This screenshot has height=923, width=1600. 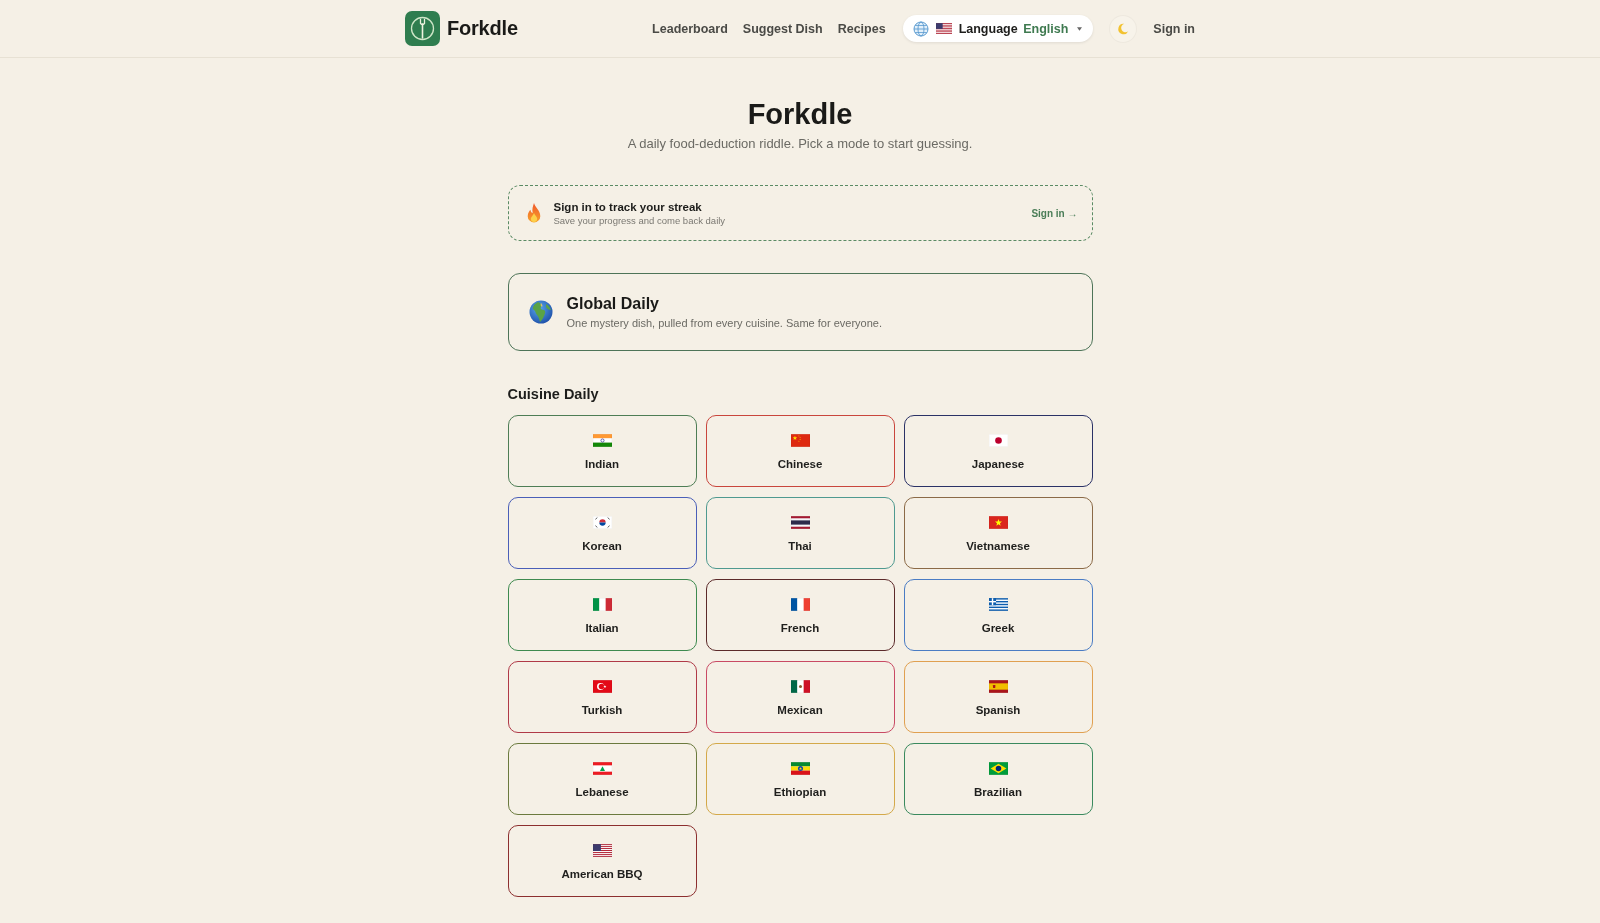 I want to click on nav-link: Recipes, so click(x=861, y=28).